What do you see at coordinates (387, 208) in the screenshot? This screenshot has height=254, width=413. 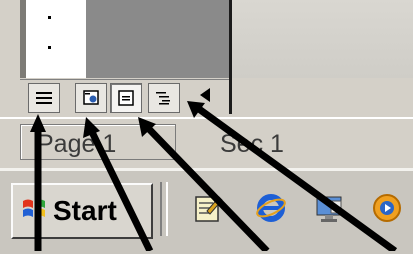 I see `quick-launch-media-player` at bounding box center [387, 208].